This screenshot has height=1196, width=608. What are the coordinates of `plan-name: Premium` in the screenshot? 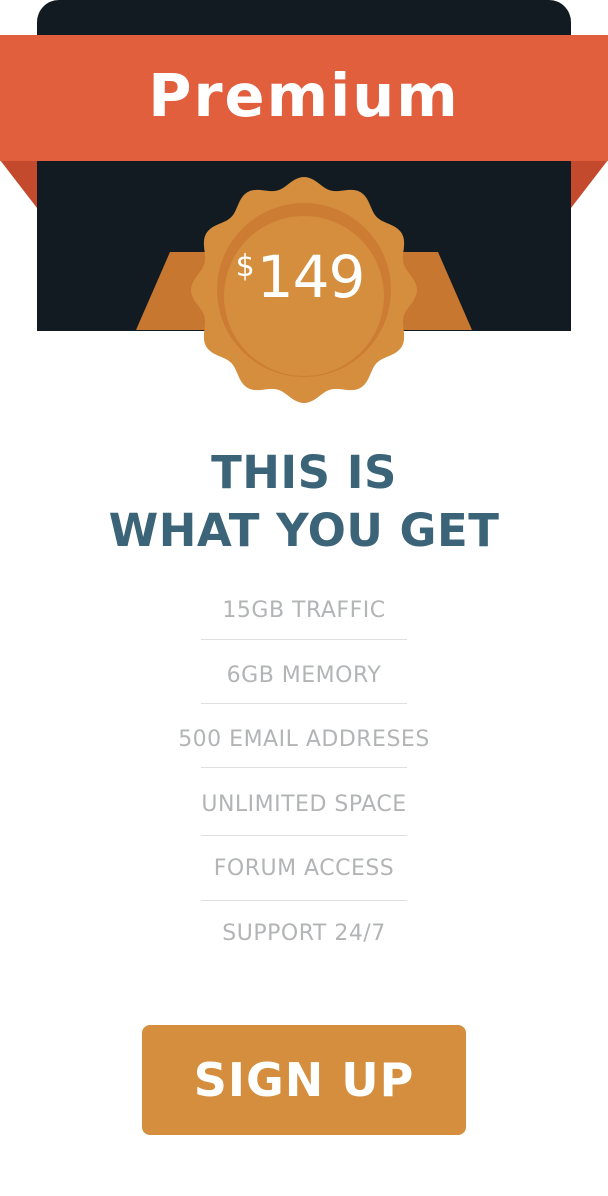 It's located at (304, 95).